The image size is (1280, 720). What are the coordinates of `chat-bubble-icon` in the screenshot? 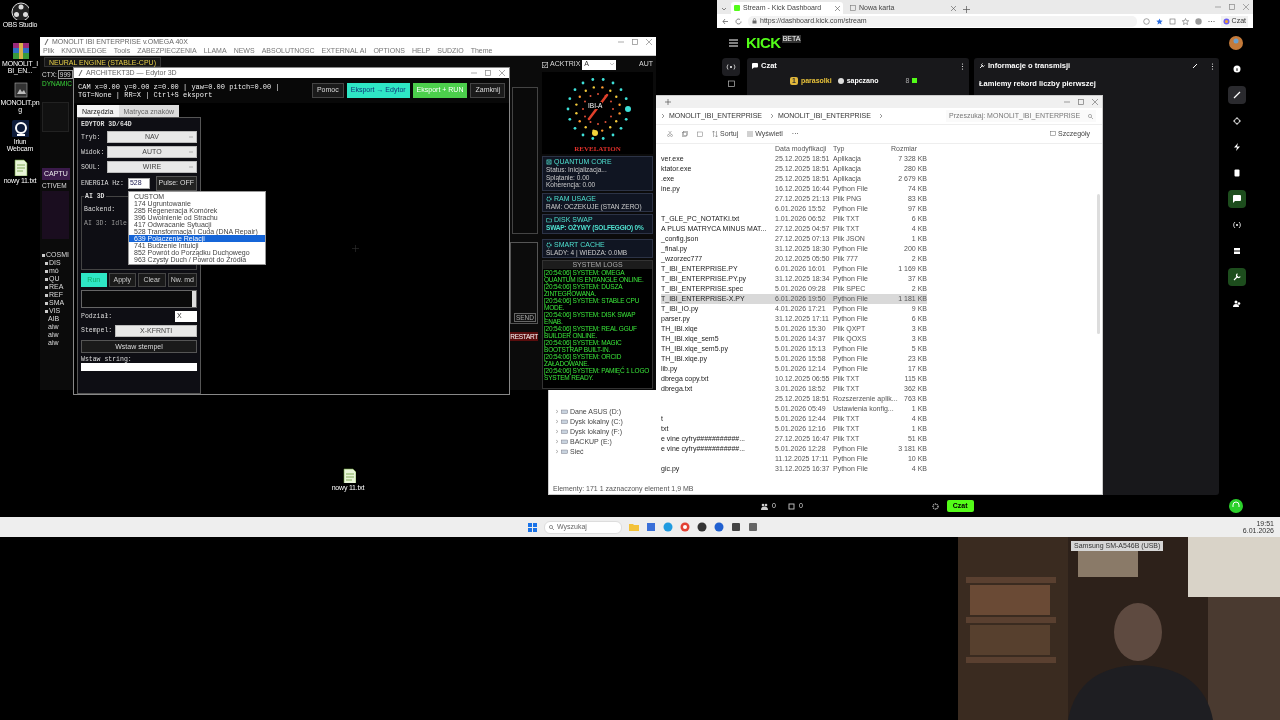 It's located at (755, 66).